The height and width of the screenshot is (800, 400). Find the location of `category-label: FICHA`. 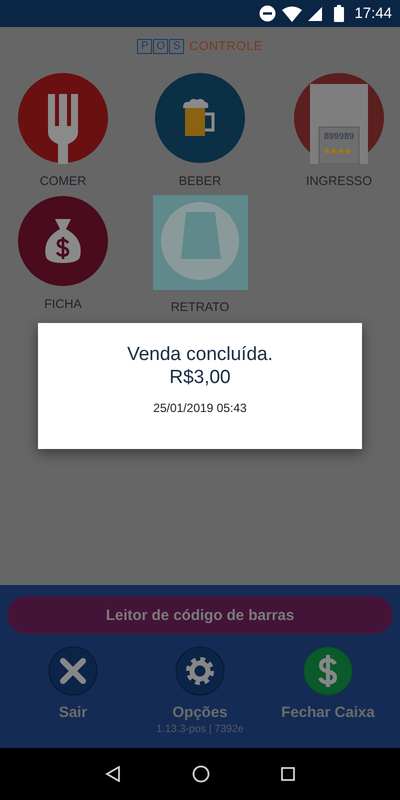

category-label: FICHA is located at coordinates (63, 304).